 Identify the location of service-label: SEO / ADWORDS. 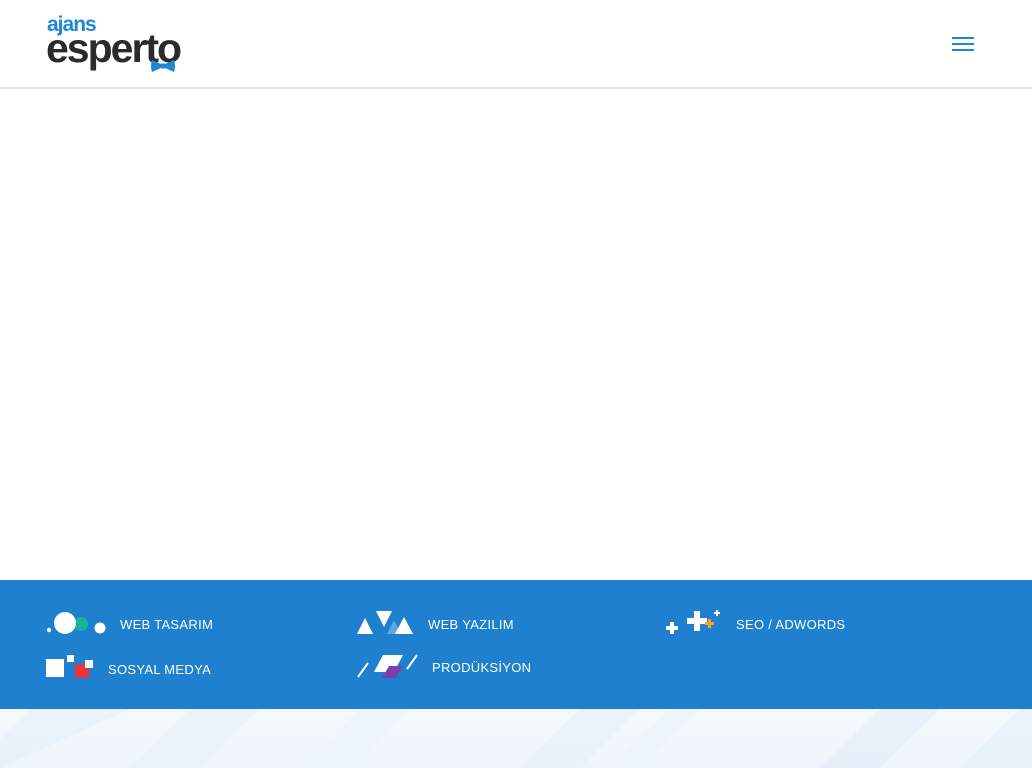
(791, 624).